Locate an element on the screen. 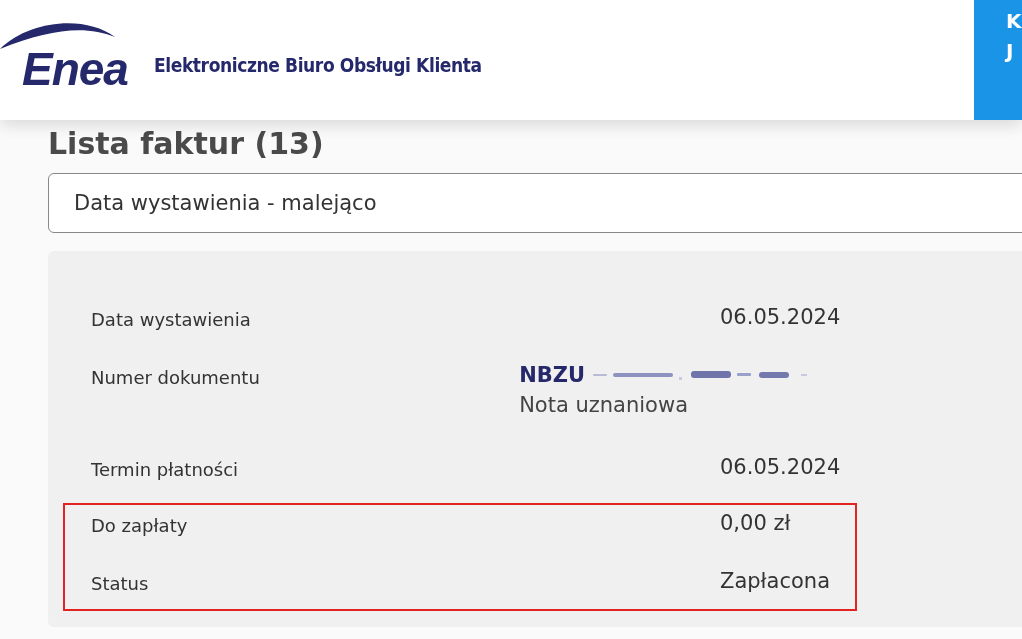  field-label: Status is located at coordinates (120, 584).